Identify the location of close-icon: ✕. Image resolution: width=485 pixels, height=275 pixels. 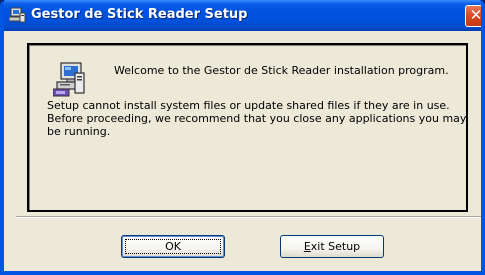
(476, 15).